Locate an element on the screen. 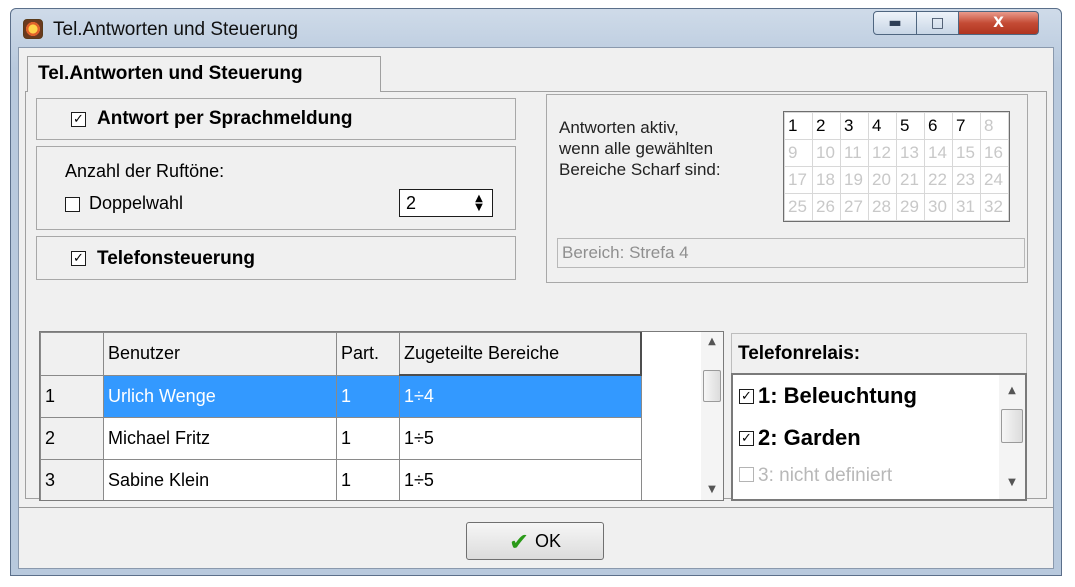 The width and height of the screenshot is (1075, 587). app-logo-icon is located at coordinates (33, 29).